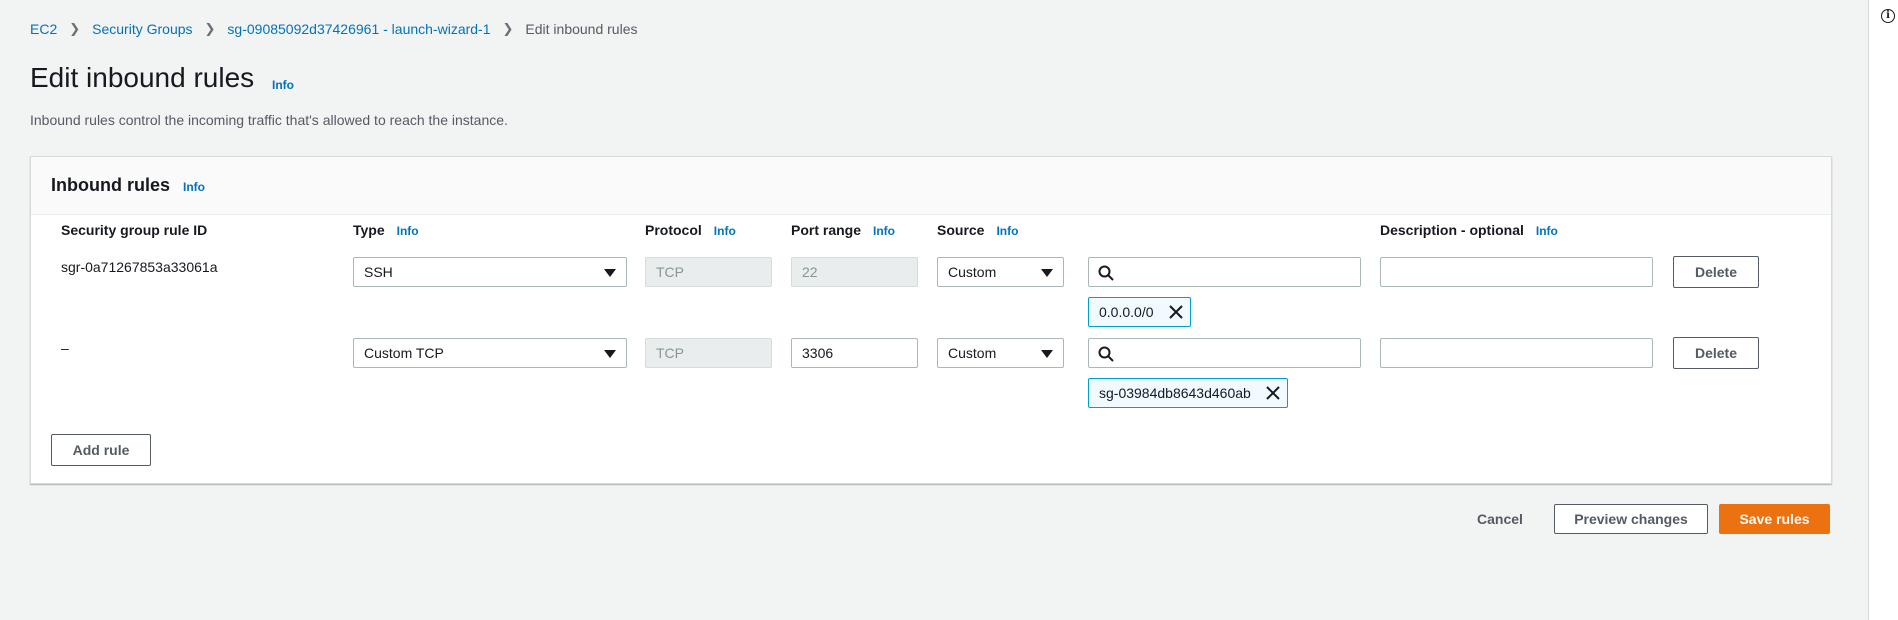 Image resolution: width=1898 pixels, height=620 pixels. Describe the element at coordinates (1000, 353) in the screenshot. I see `source-select-2: Custom` at that location.